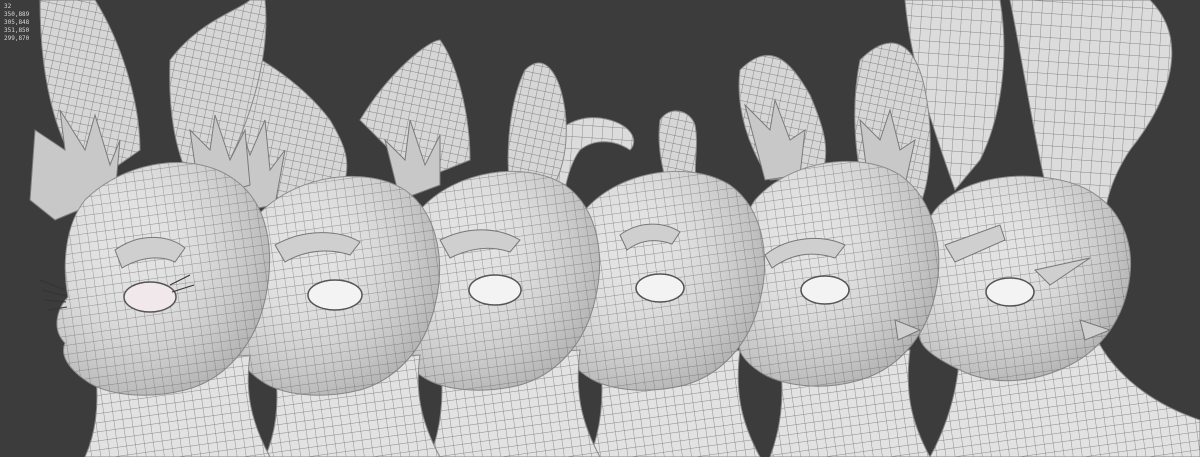 Image resolution: width=1200 pixels, height=457 pixels. Describe the element at coordinates (17, 30) in the screenshot. I see `stat-line: 351,850` at that location.